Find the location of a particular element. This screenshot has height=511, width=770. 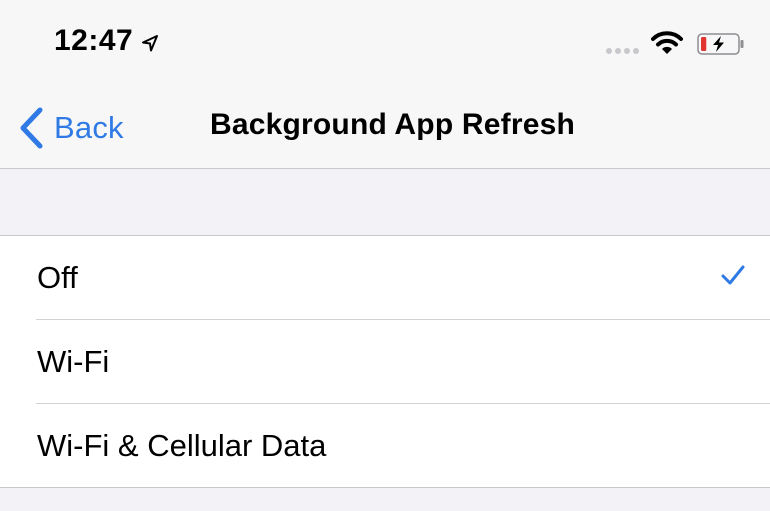

option-label: Off is located at coordinates (57, 277).